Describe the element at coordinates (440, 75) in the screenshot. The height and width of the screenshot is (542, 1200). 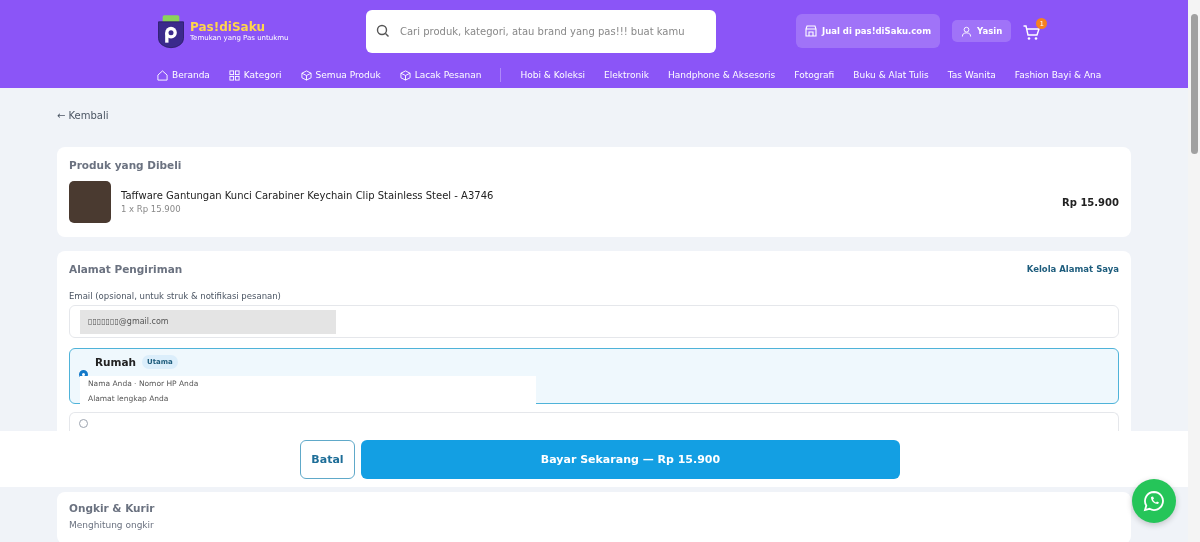
I see `nav-link: Lacak Pesanan` at that location.